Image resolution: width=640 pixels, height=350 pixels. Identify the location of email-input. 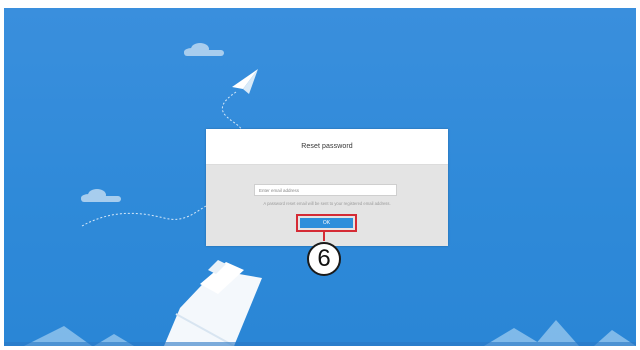
(325, 190).